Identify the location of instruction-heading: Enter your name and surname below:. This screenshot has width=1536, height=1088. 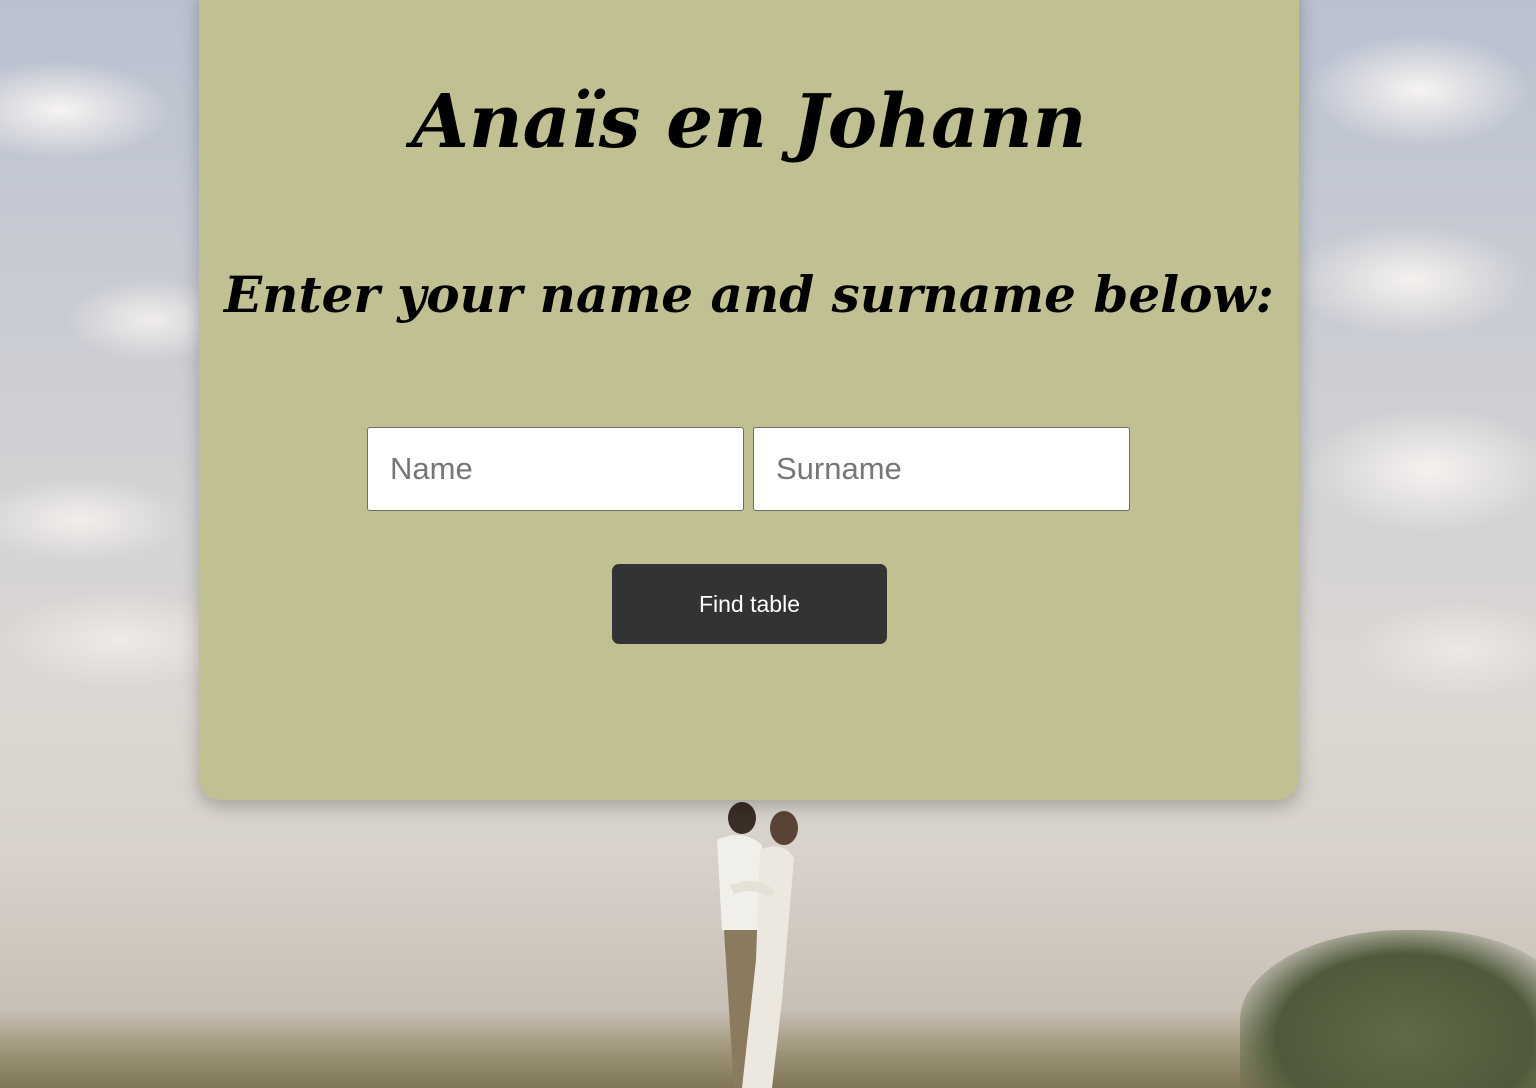
(749, 294).